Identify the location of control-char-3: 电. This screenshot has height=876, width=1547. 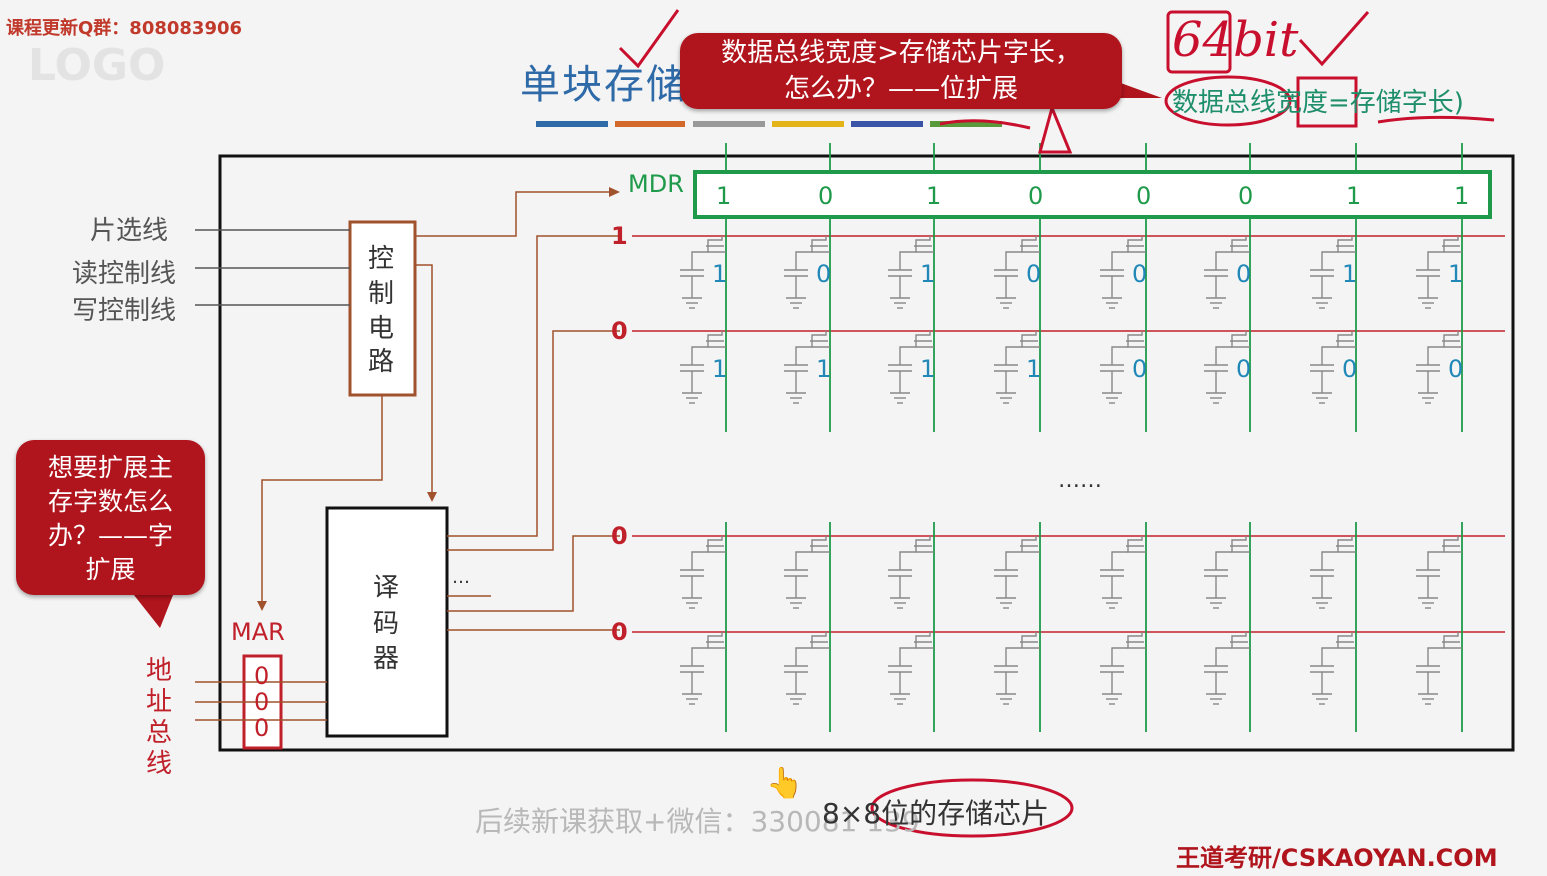
(381, 329).